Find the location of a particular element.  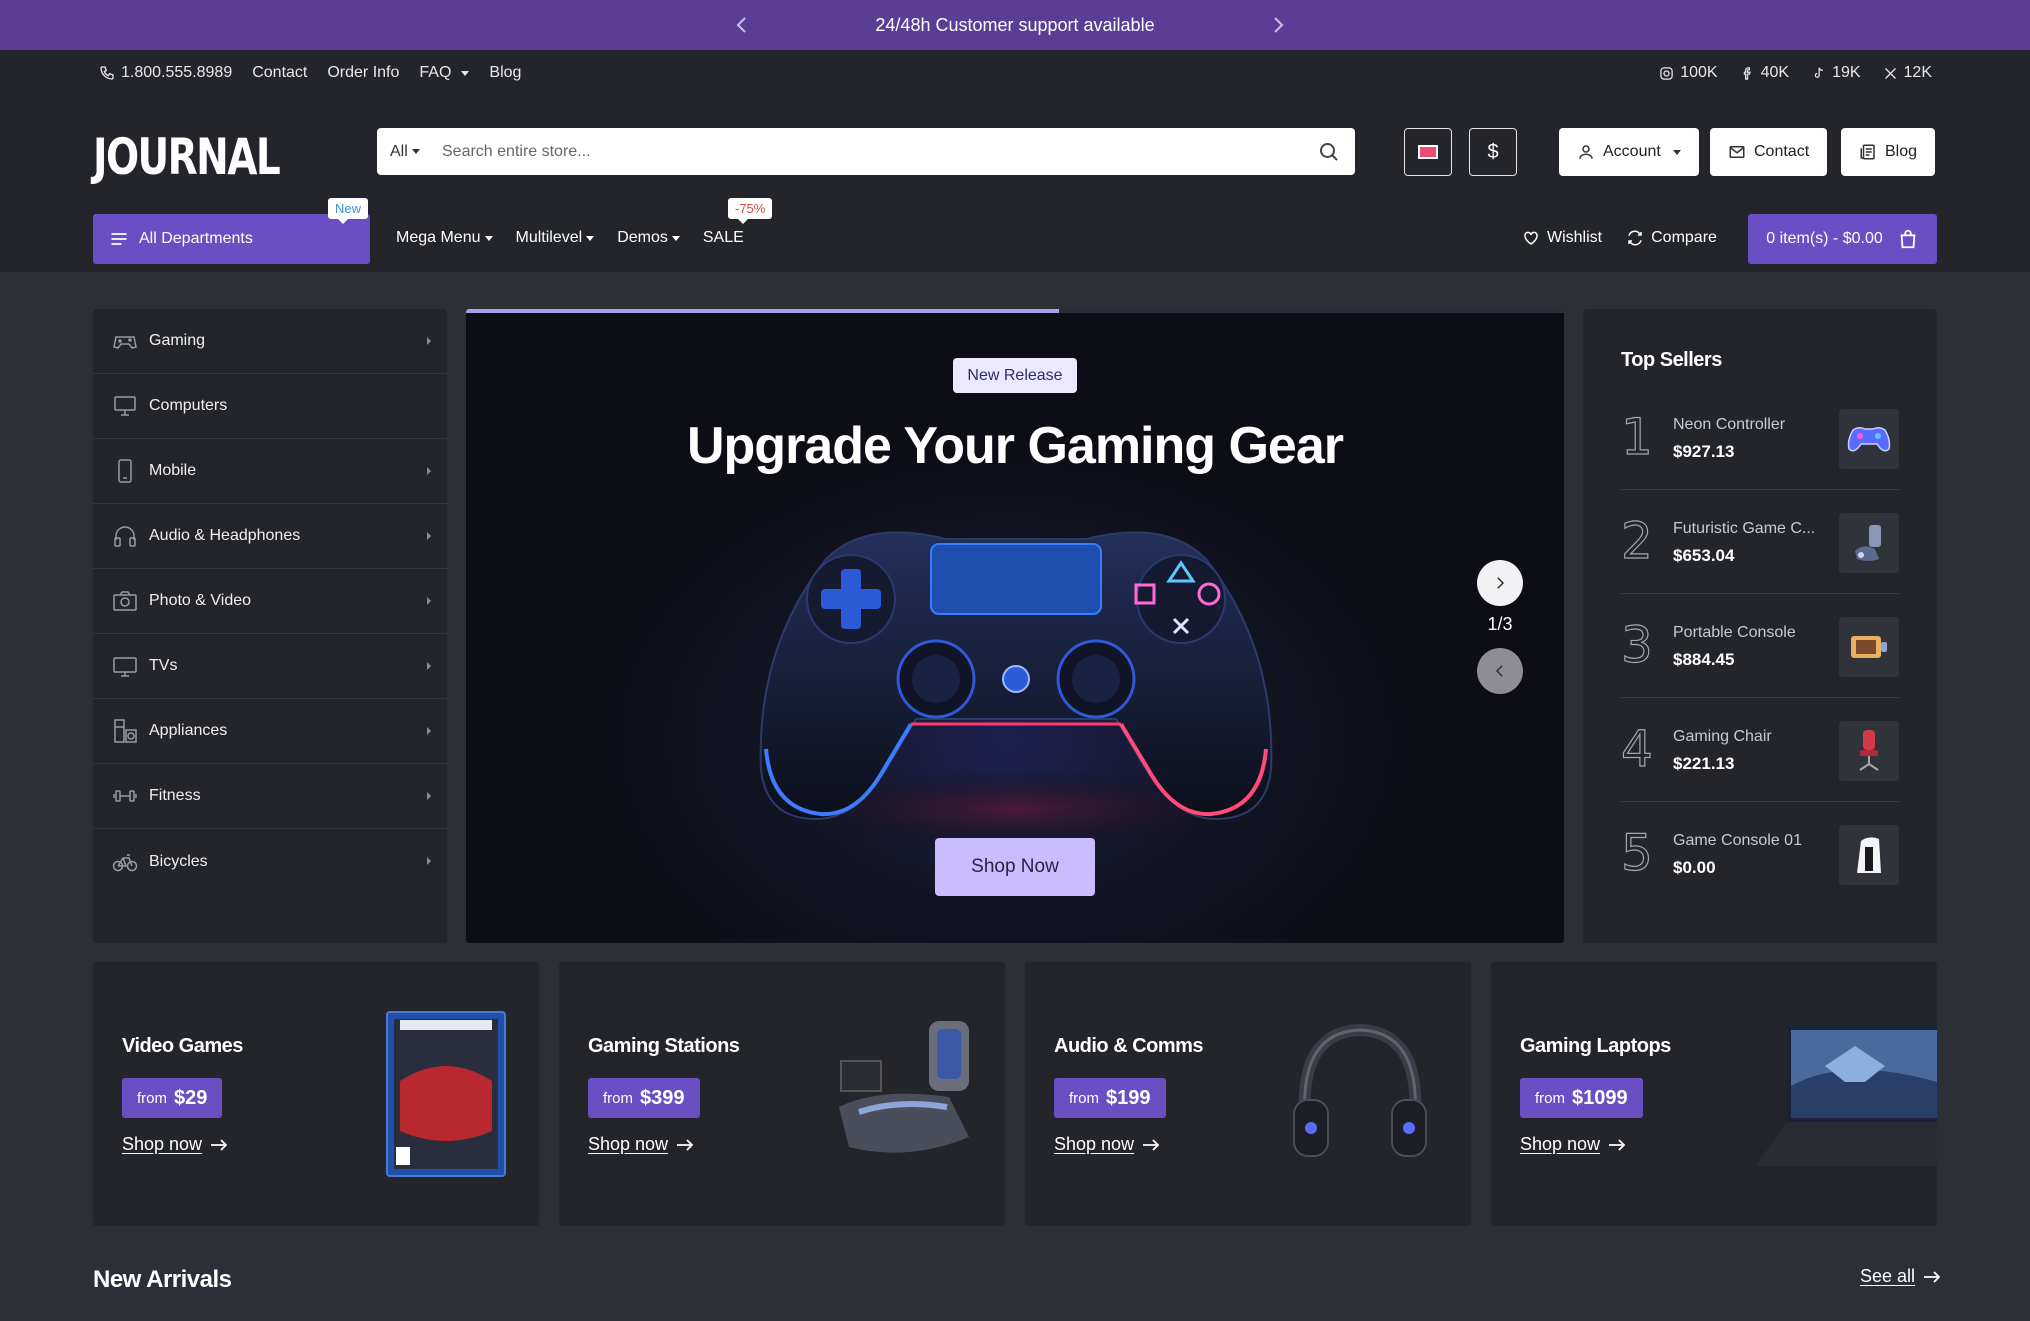

search-category-select: All is located at coordinates (404, 152).